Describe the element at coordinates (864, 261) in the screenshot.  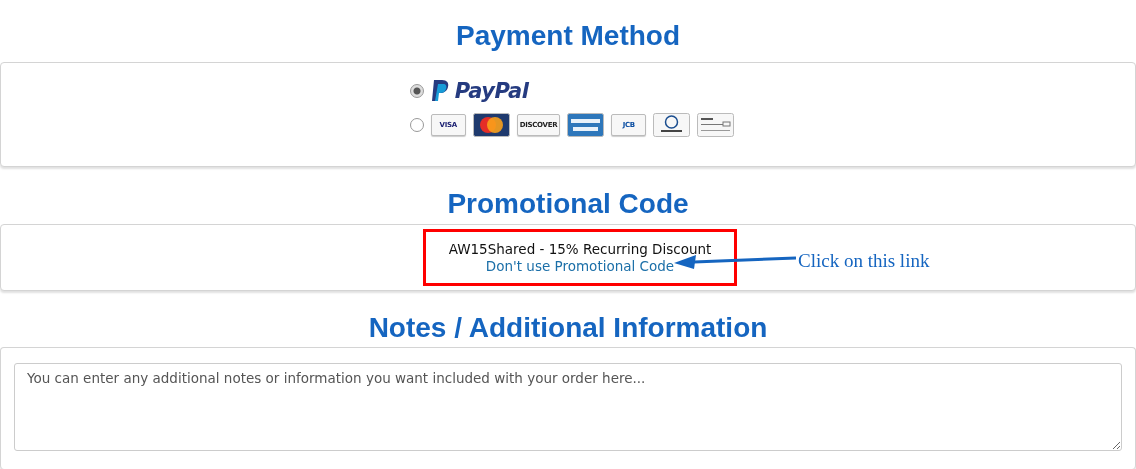
I see `annotation-text: Click on this link` at that location.